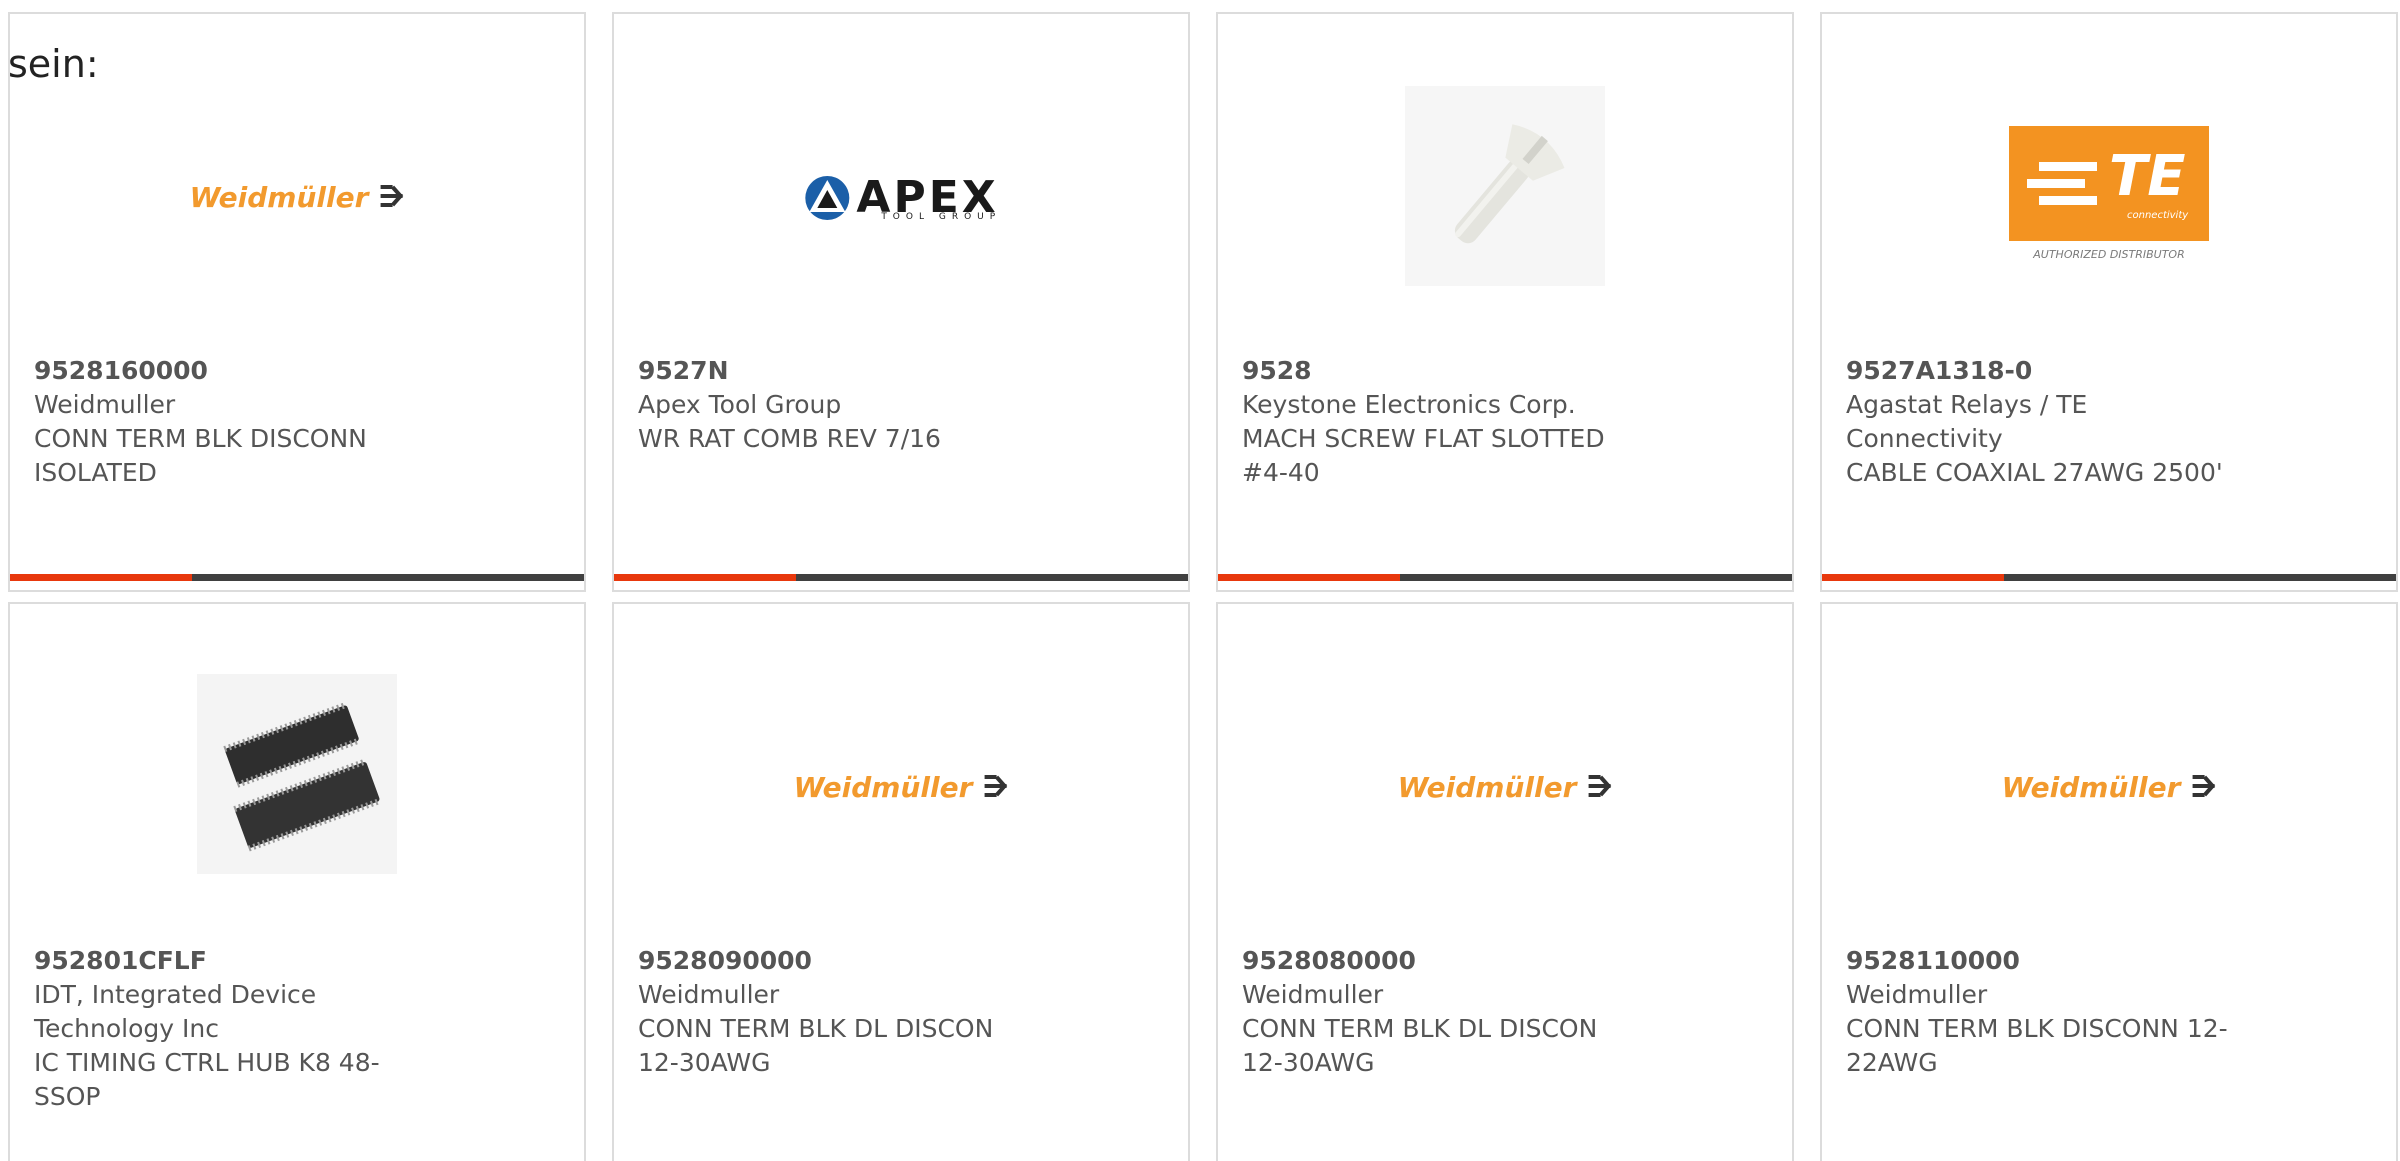 The height and width of the screenshot is (1161, 2400). I want to click on te-lines-icon, so click(2062, 183).